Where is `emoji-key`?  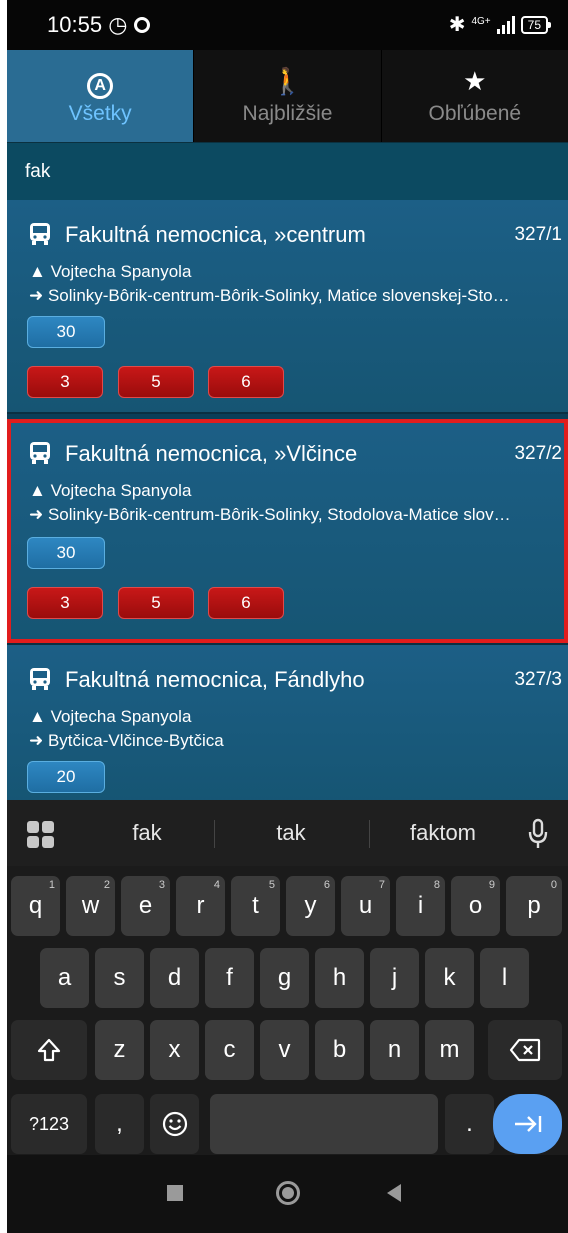
emoji-key is located at coordinates (174, 1124).